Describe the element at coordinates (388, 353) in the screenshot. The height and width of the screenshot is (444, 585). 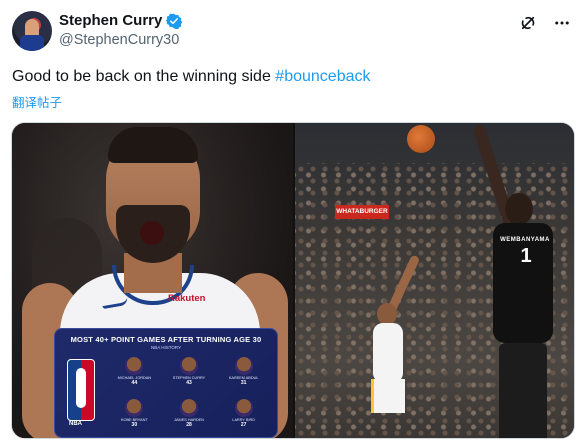
I see `player-jersey` at that location.